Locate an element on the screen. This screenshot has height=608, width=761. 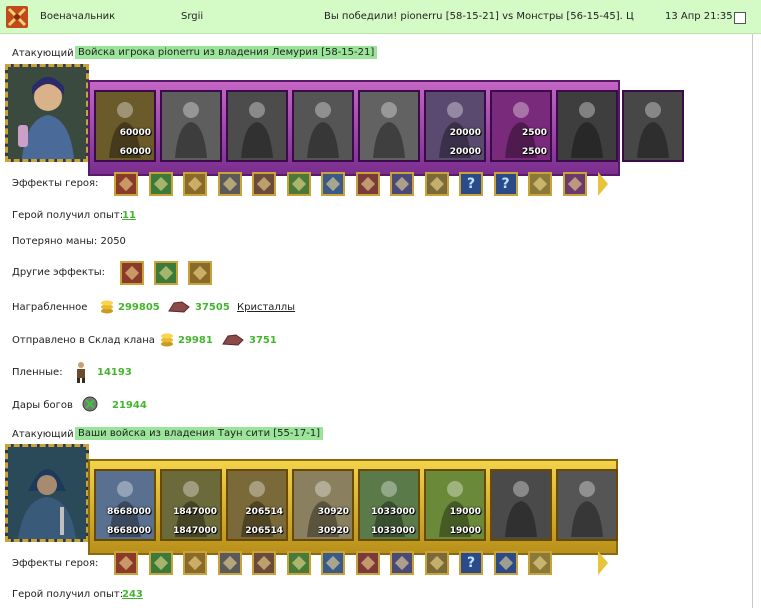
dice-icon is located at coordinates (195, 563).